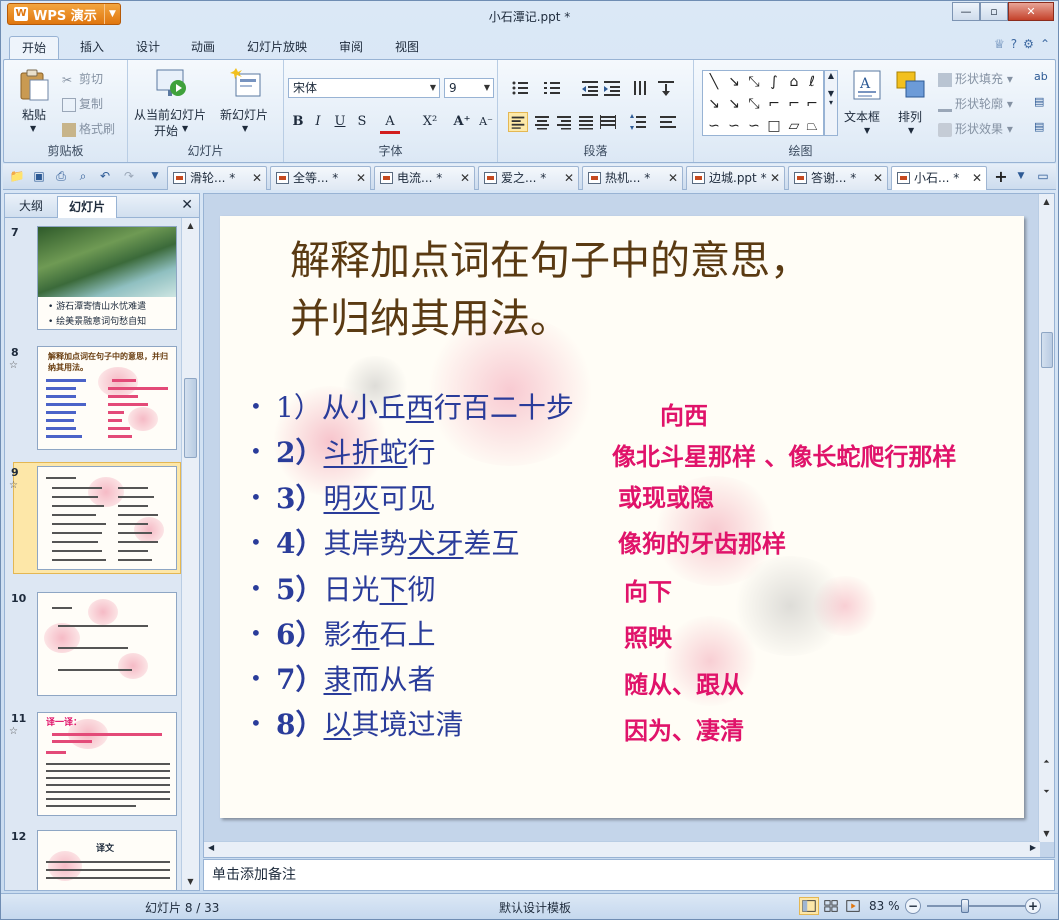  What do you see at coordinates (666, 88) in the screenshot?
I see `align-text-icon` at bounding box center [666, 88].